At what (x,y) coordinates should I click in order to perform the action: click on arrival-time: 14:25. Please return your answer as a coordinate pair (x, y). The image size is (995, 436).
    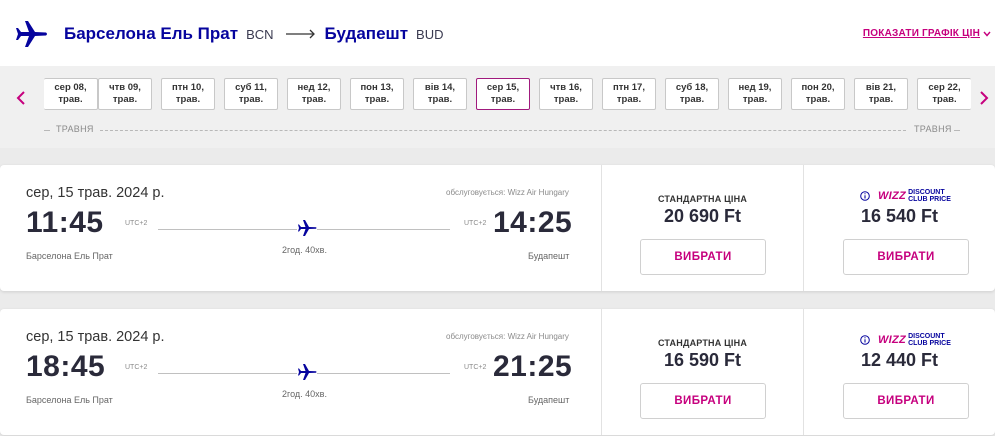
    Looking at the image, I should click on (533, 222).